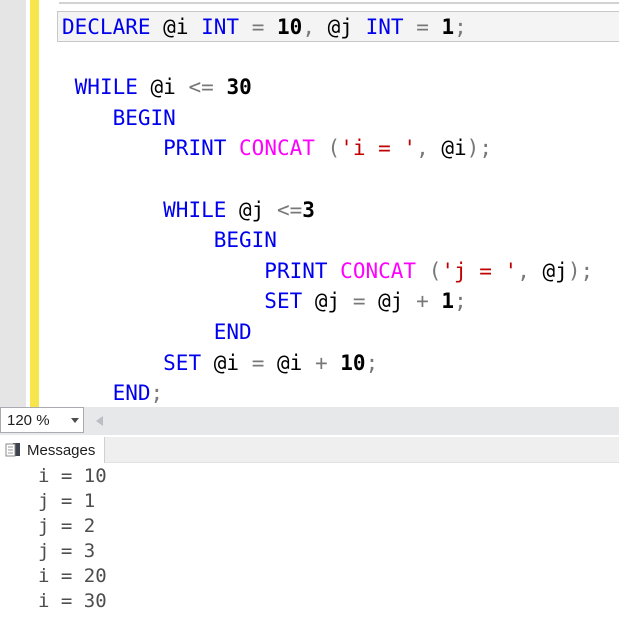 This screenshot has width=619, height=631. Describe the element at coordinates (67, 551) in the screenshot. I see `message-line: j = 3` at that location.